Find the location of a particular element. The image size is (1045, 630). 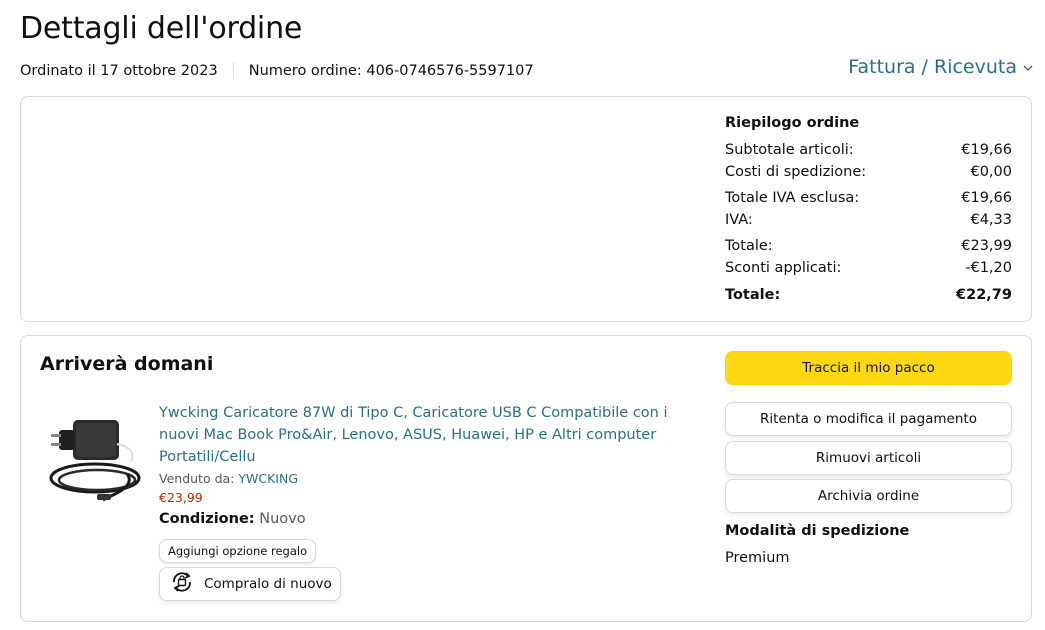

retry-payment-button: Ritenta o modifica il pagamento is located at coordinates (868, 419).